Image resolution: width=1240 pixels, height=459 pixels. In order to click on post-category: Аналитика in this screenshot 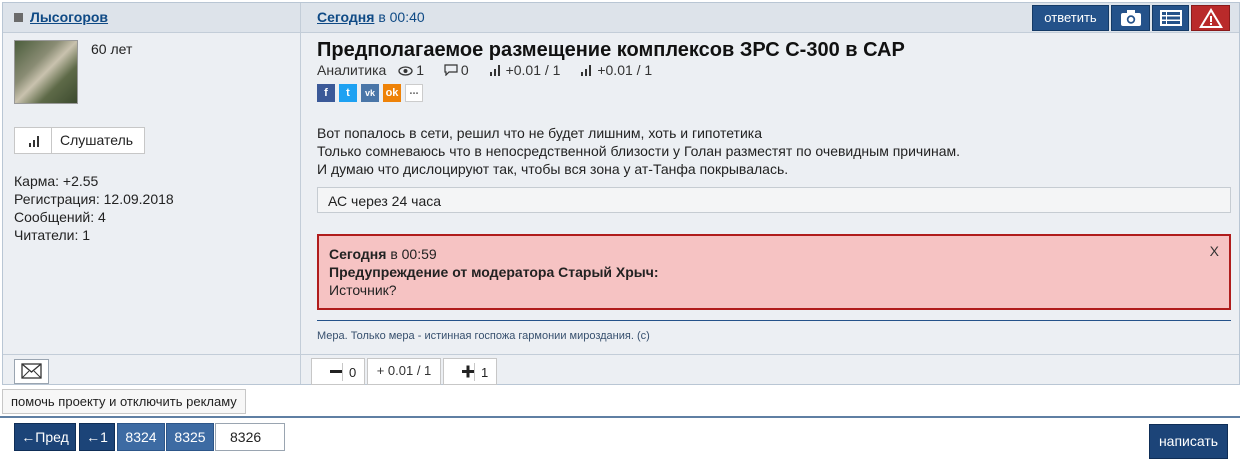, I will do `click(351, 70)`.